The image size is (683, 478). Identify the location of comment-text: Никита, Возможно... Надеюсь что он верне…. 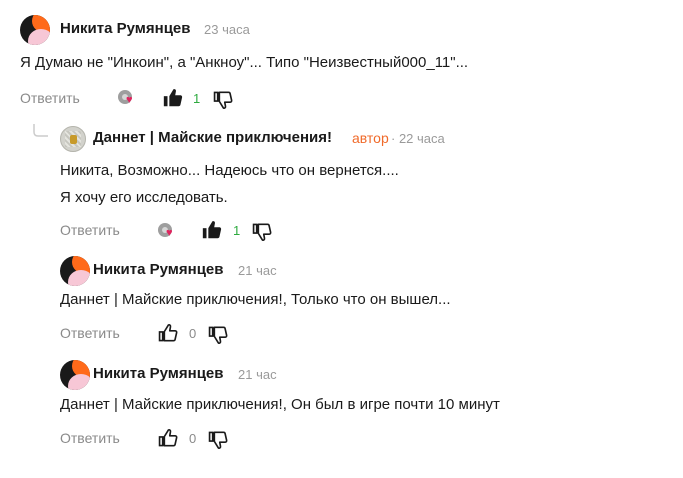
(229, 170).